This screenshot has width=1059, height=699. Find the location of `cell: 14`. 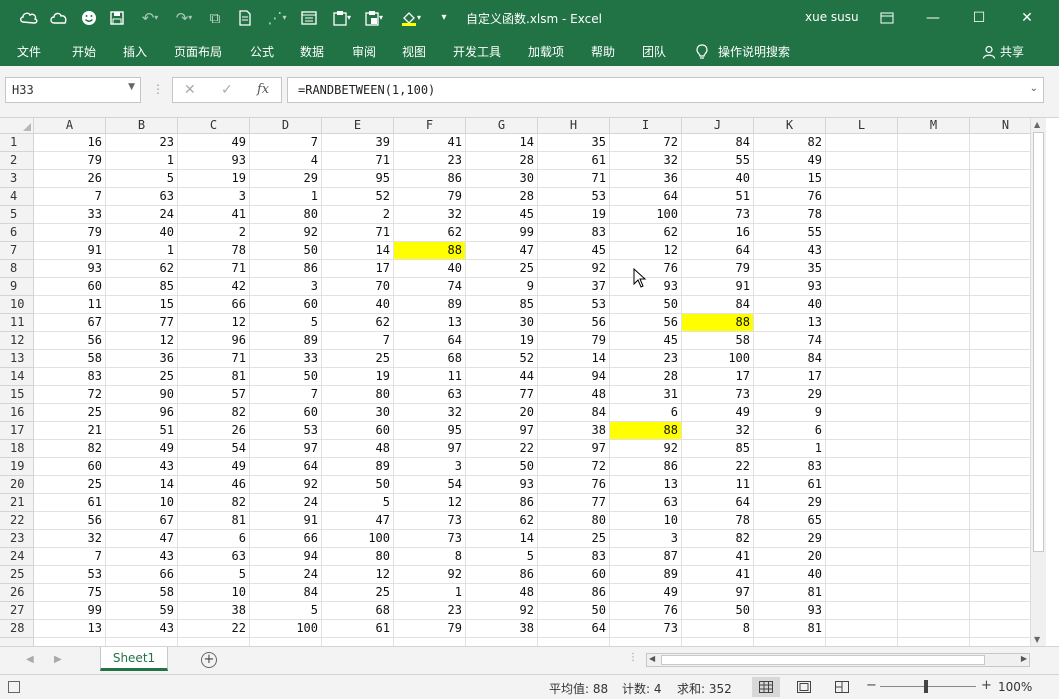

cell: 14 is located at coordinates (502, 539).